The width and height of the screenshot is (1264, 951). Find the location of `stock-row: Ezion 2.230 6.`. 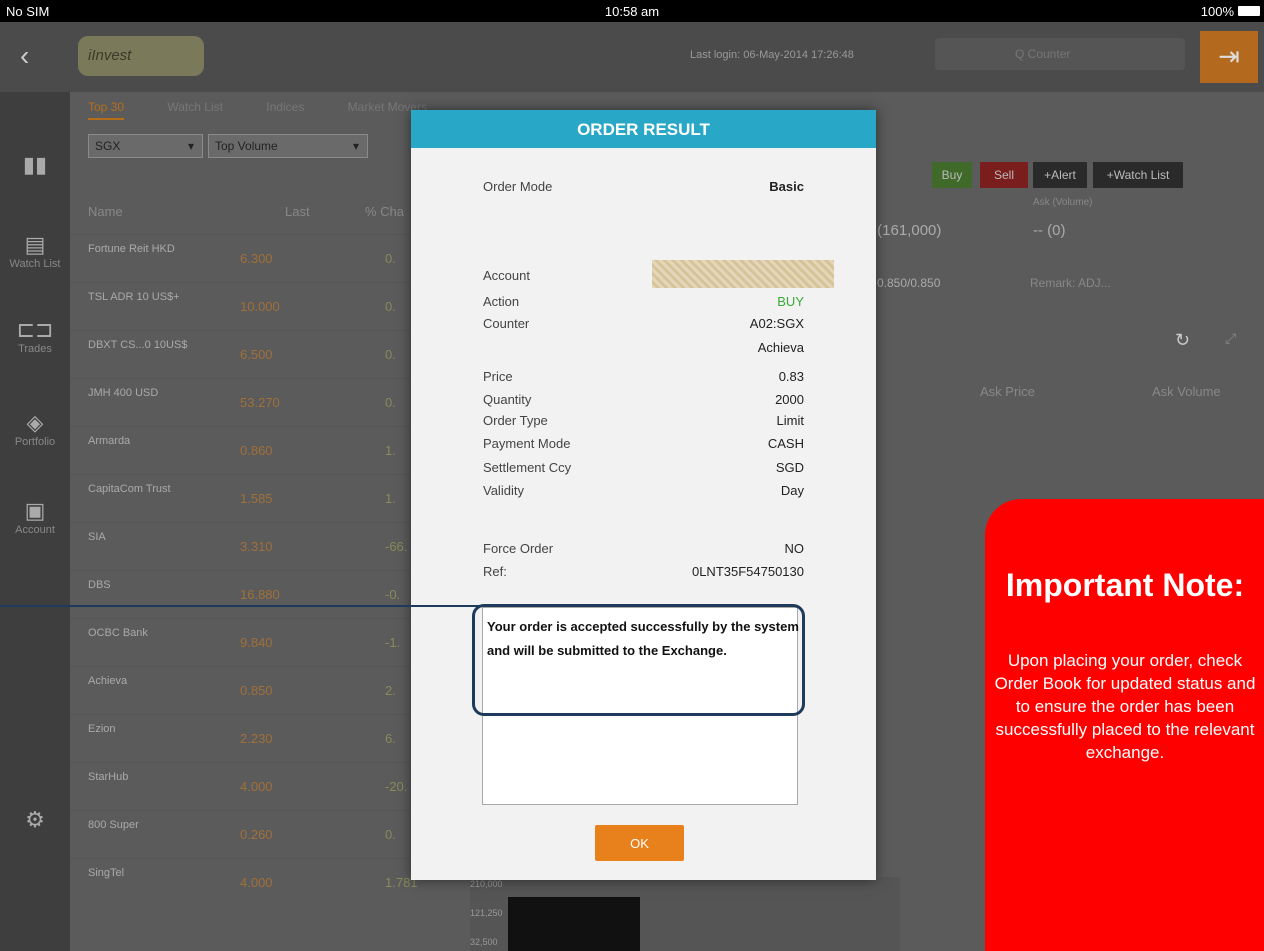

stock-row: Ezion 2.230 6. is located at coordinates (265, 738).